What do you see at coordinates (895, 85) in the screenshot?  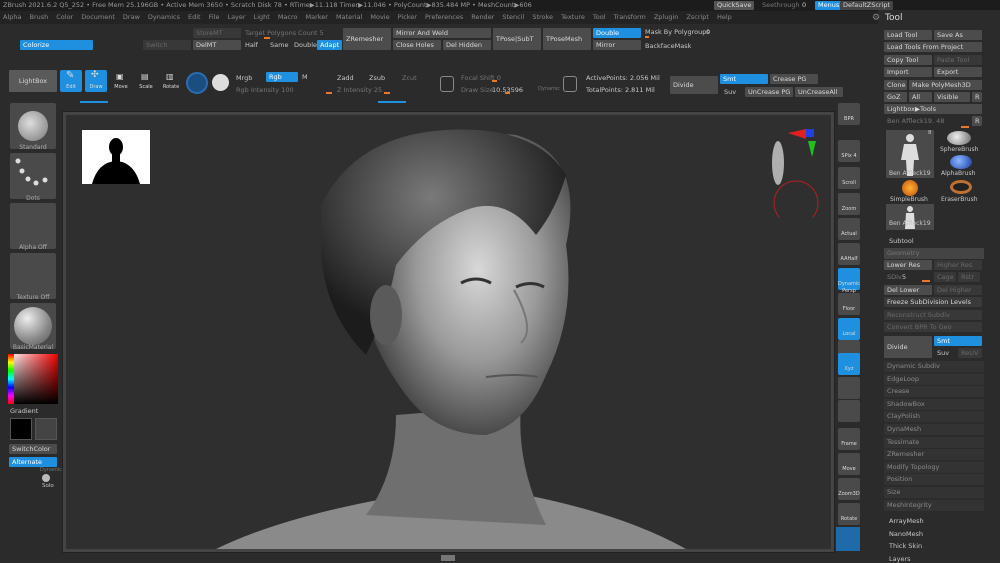 I see `clone-button: Clone` at bounding box center [895, 85].